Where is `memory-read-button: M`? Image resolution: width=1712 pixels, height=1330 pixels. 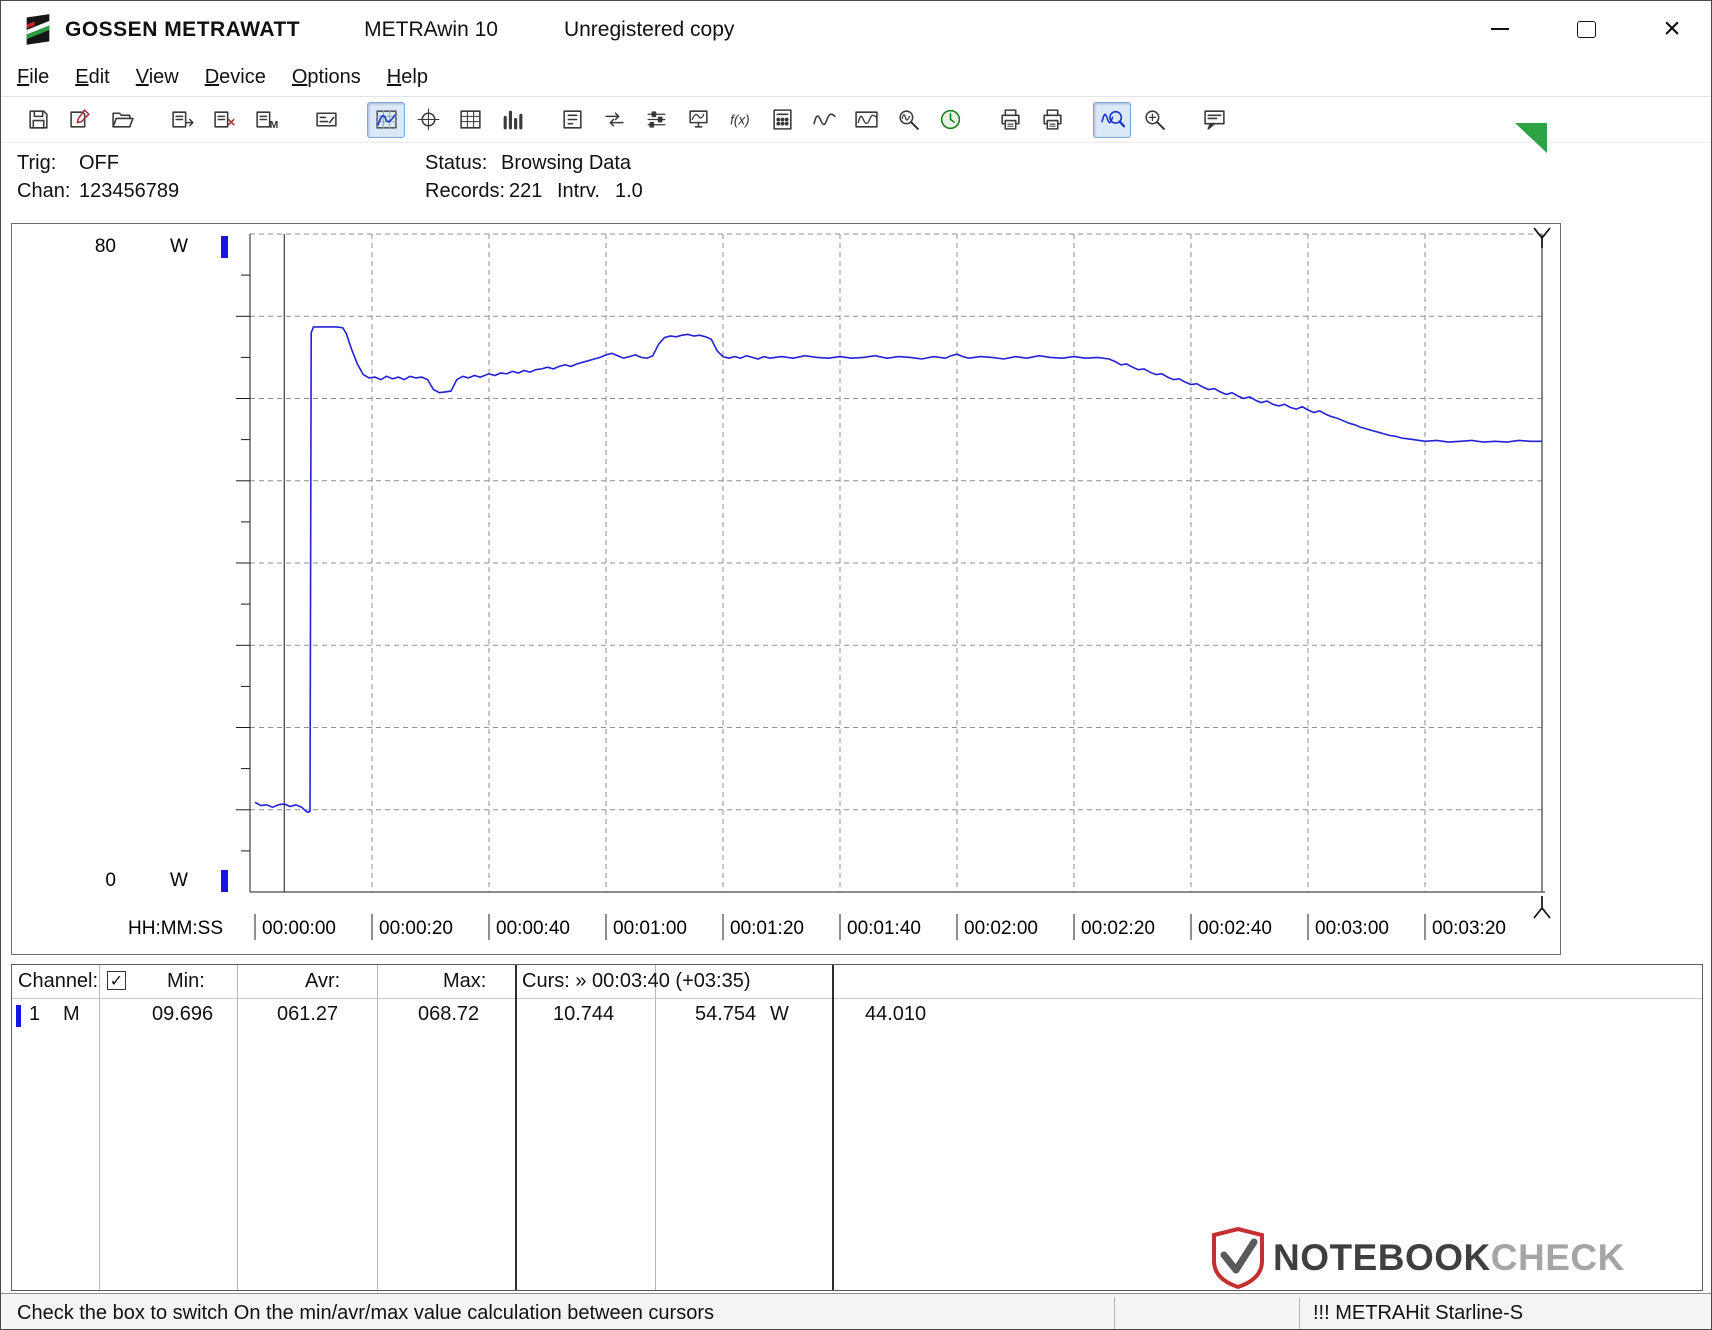 memory-read-button: M is located at coordinates (266, 120).